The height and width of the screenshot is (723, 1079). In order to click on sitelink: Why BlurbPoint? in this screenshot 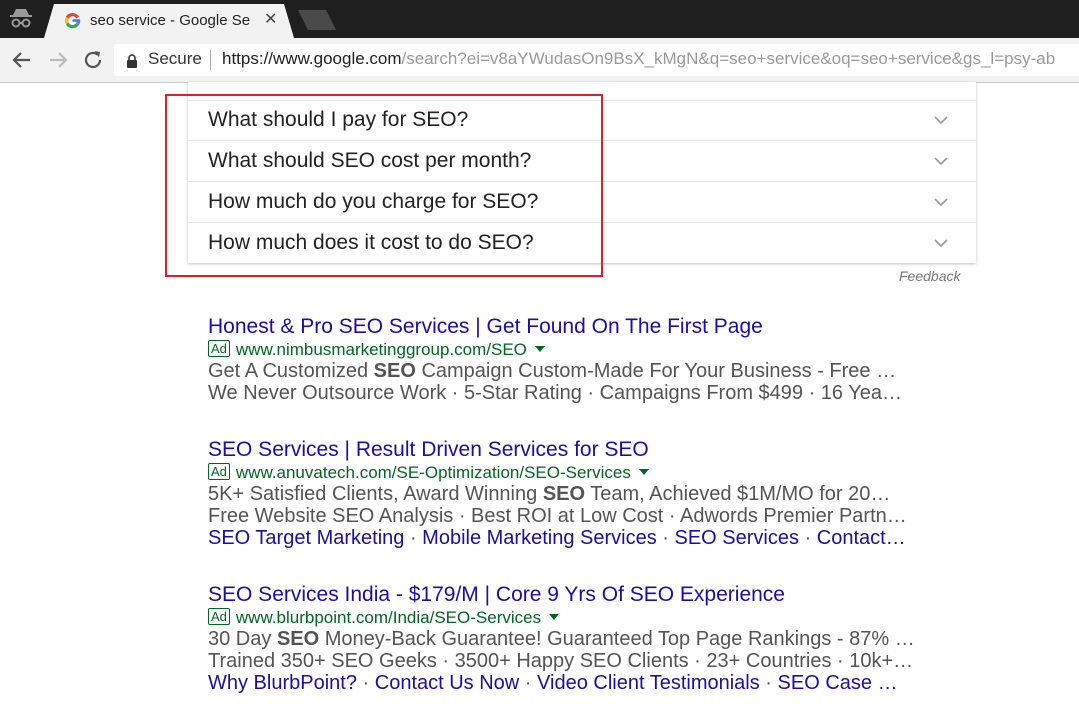, I will do `click(282, 683)`.